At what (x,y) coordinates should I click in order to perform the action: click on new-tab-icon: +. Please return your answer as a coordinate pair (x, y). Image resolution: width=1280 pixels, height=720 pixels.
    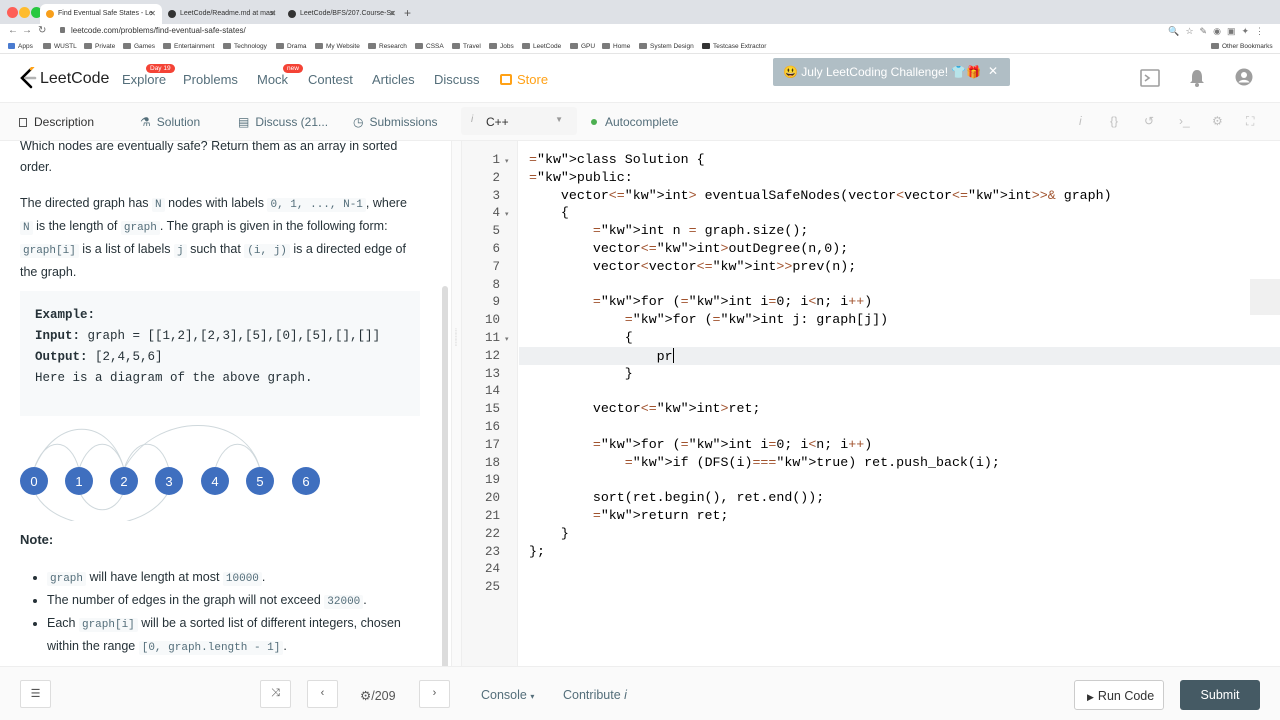
    Looking at the image, I should click on (407, 13).